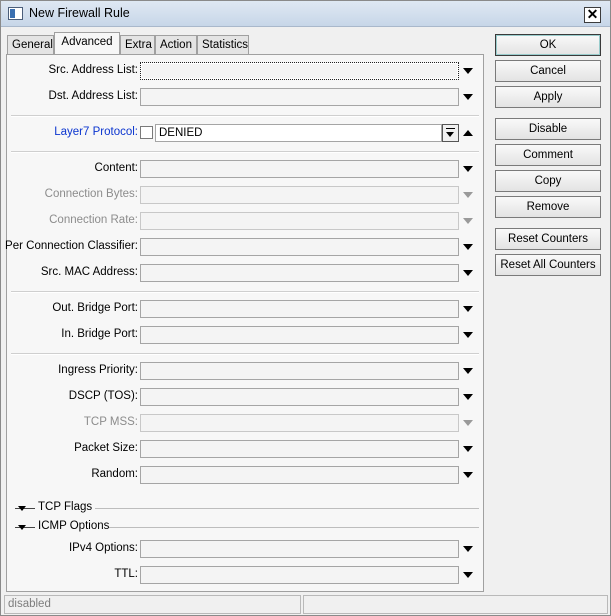  What do you see at coordinates (299, 371) in the screenshot?
I see `ingress-priority-input` at bounding box center [299, 371].